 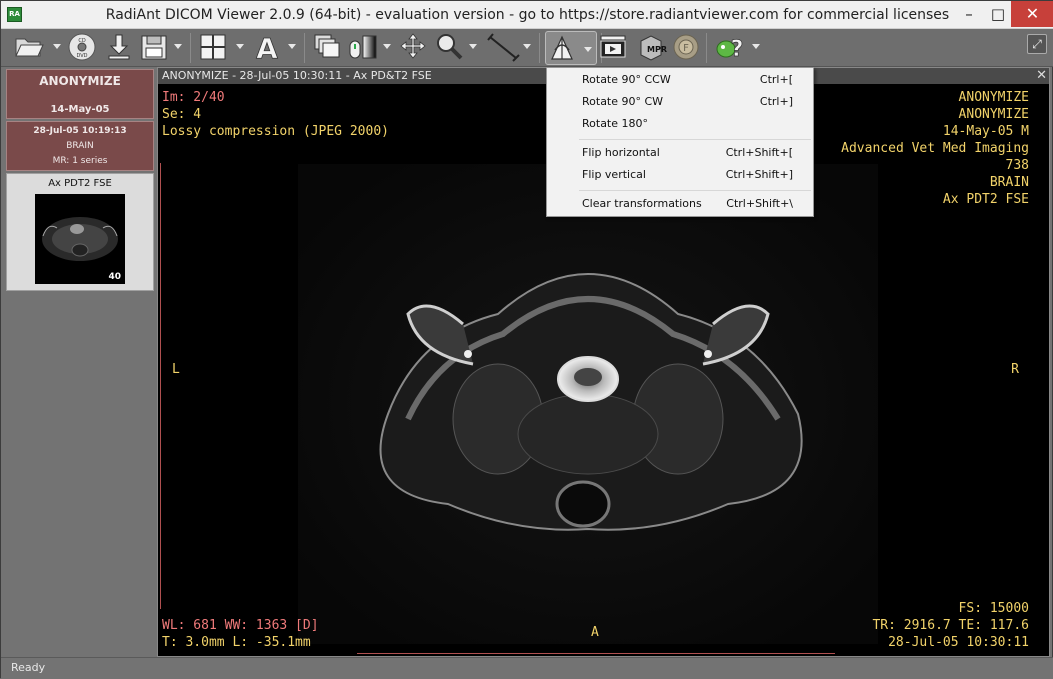 What do you see at coordinates (626, 79) in the screenshot?
I see `menu-item-label: Rotate 90° CCW` at bounding box center [626, 79].